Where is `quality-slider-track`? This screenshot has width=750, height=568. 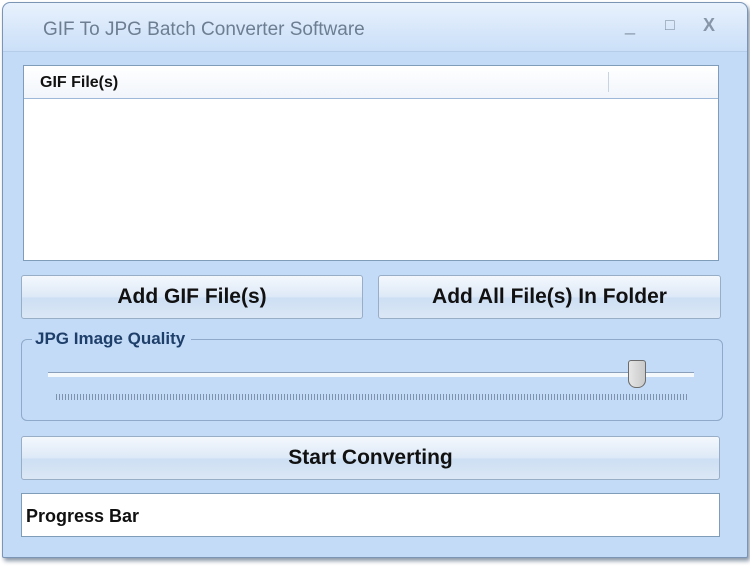
quality-slider-track is located at coordinates (371, 374).